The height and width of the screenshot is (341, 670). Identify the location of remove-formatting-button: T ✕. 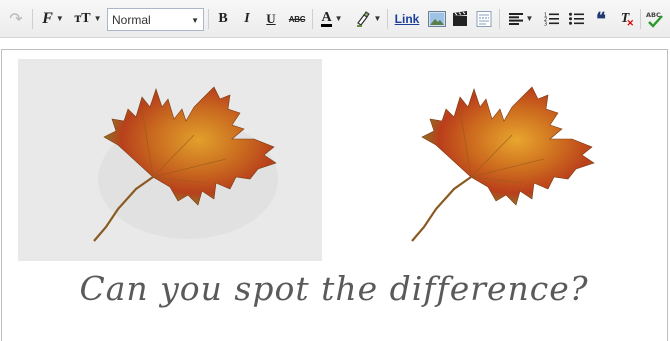
(625, 19).